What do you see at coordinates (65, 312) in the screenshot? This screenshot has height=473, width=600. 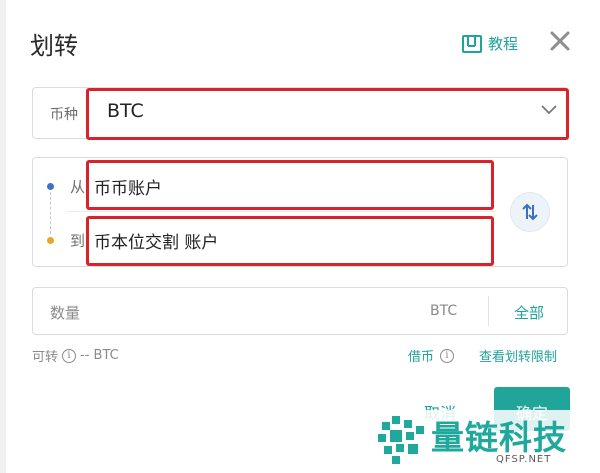 I see `amount-input: 数量` at bounding box center [65, 312].